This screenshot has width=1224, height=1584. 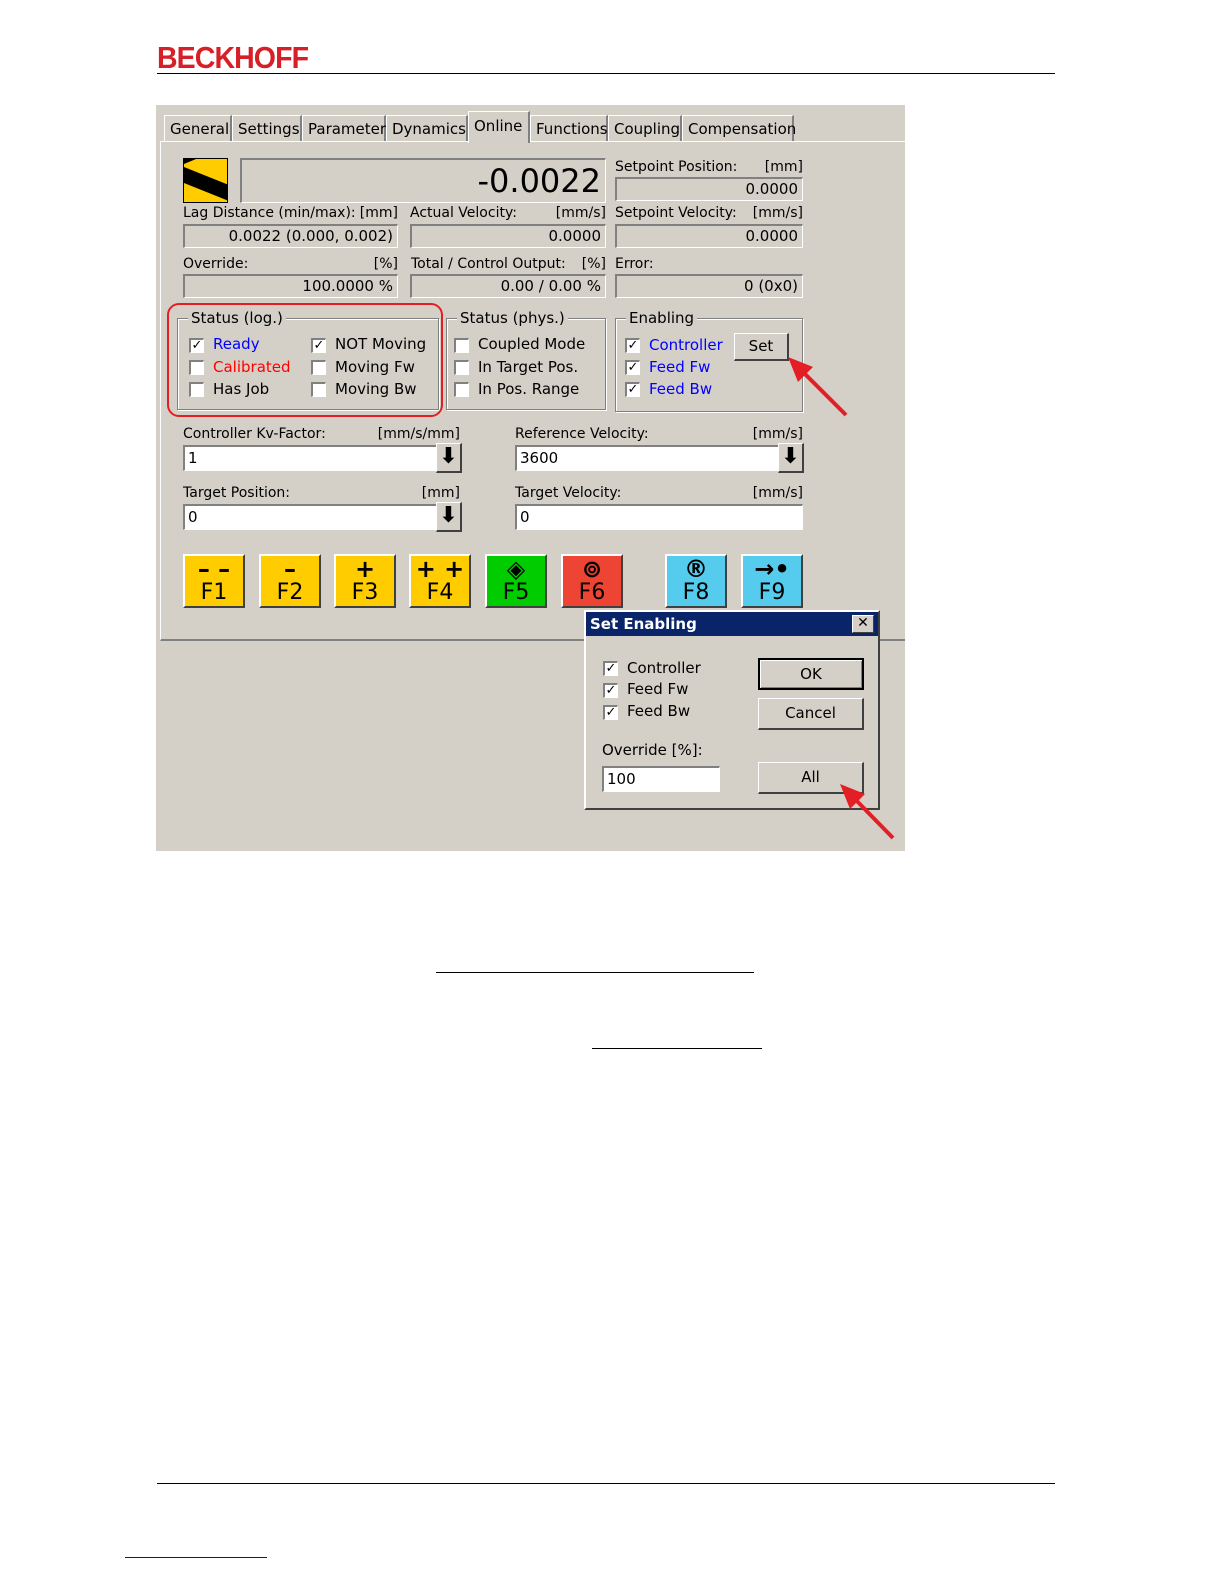 What do you see at coordinates (606, 73) in the screenshot?
I see `header-rule` at bounding box center [606, 73].